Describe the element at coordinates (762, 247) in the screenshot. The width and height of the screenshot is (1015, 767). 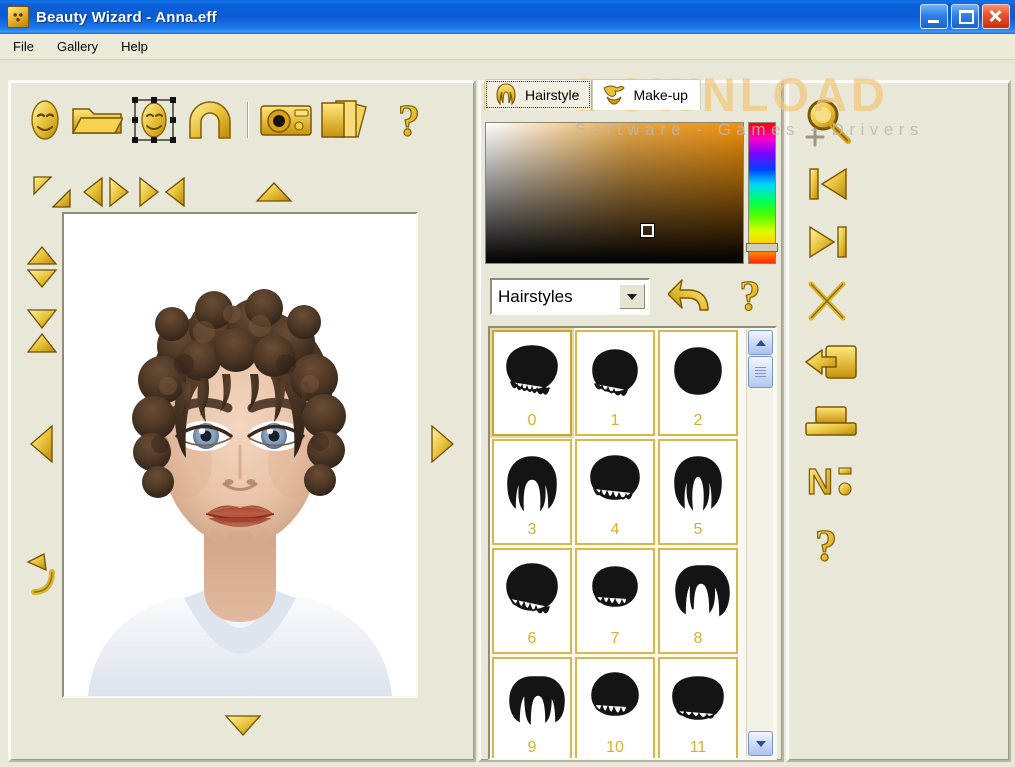
I see `hue-slider-handle` at that location.